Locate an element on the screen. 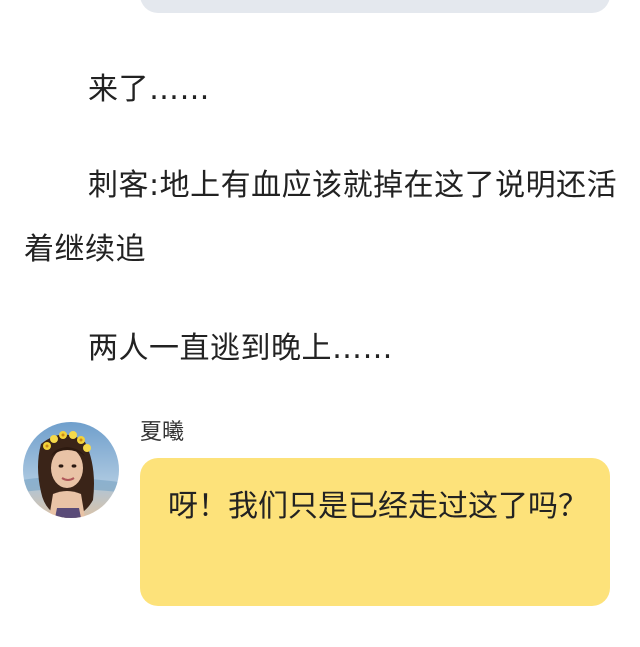 Image resolution: width=640 pixels, height=647 pixels. speaker-name: 夏曦 is located at coordinates (162, 432).